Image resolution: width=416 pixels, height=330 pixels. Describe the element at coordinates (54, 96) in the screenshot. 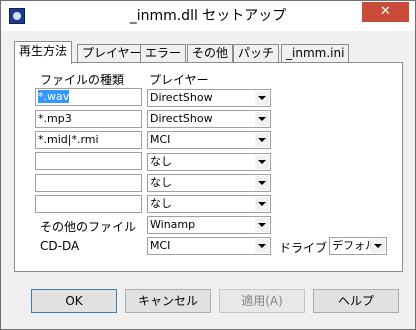

I see `file-type-value-1: *.wav` at that location.